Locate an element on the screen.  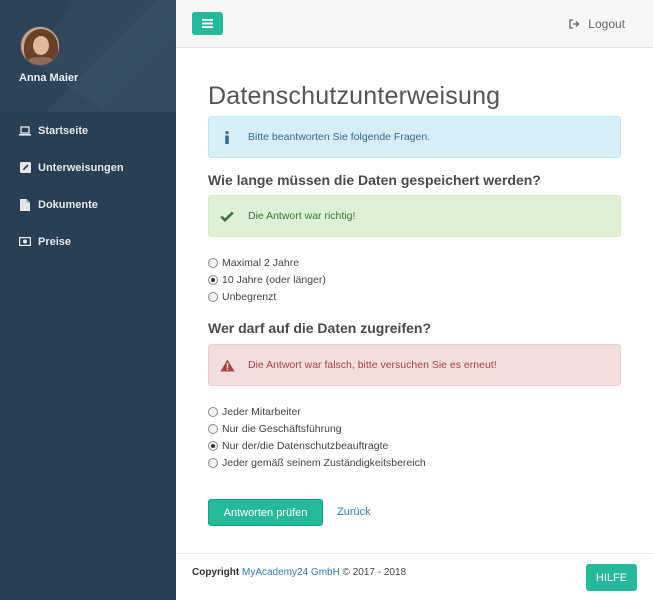
money-icon is located at coordinates (25, 242).